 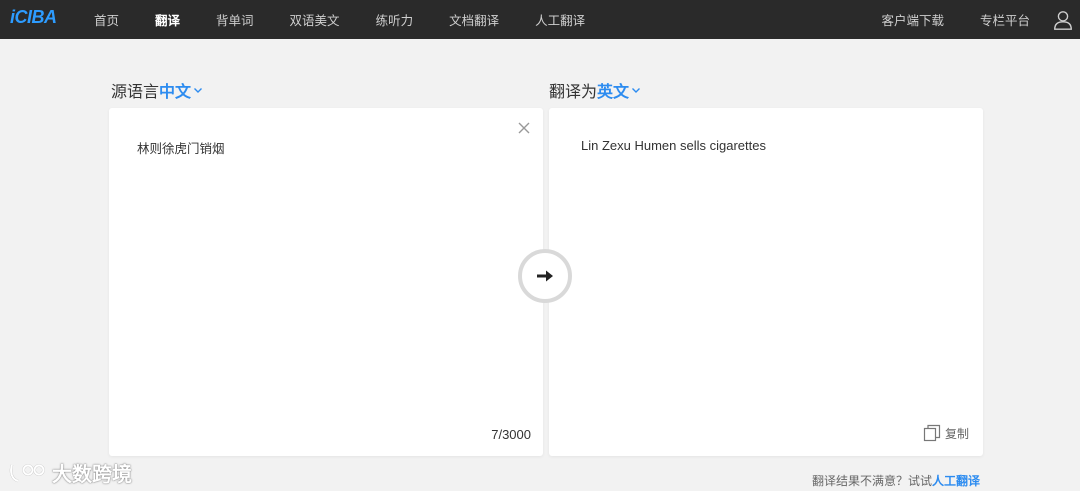 What do you see at coordinates (573, 91) in the screenshot?
I see `target-language-prefix: 翻译为` at bounding box center [573, 91].